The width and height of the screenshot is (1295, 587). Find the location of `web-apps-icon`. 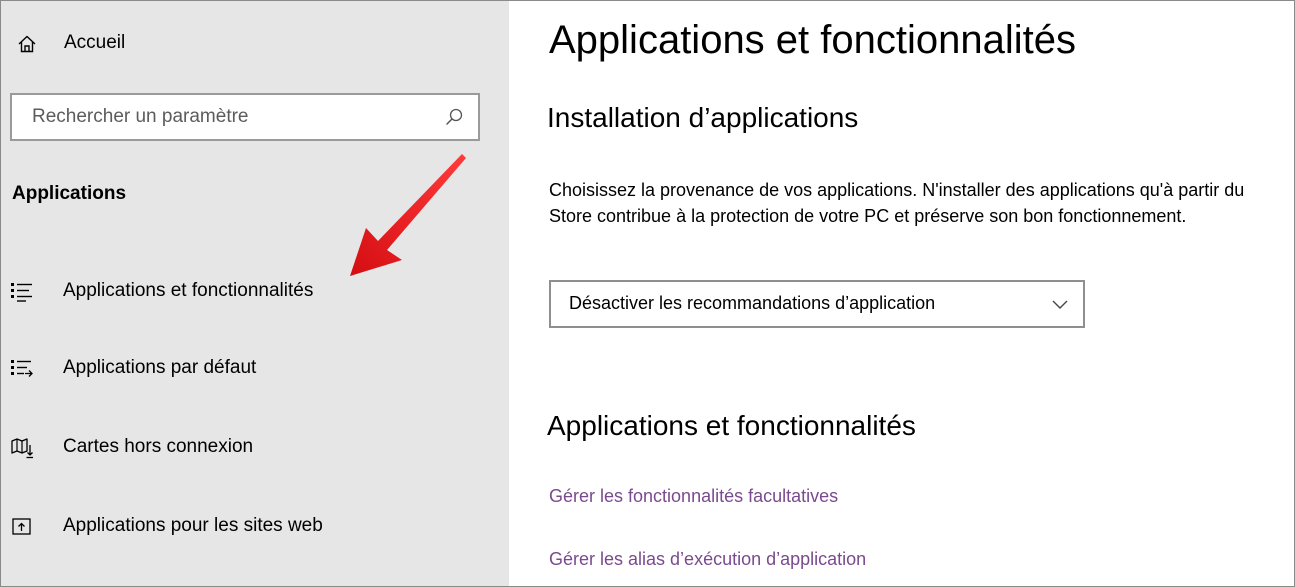

web-apps-icon is located at coordinates (22, 527).